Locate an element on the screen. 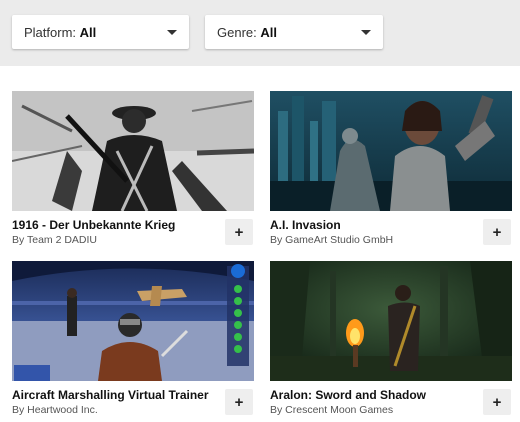  game-author: By Crescent Moon Games is located at coordinates (332, 410).